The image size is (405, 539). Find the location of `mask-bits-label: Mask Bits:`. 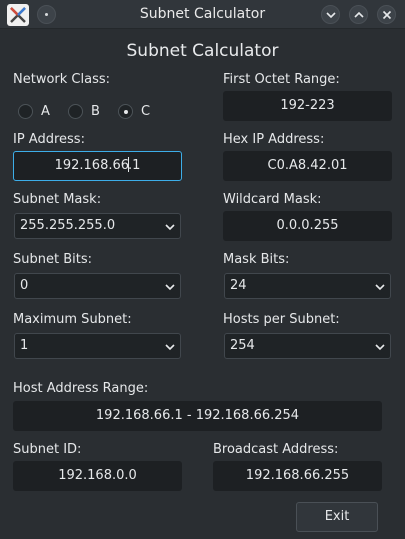

mask-bits-label: Mask Bits: is located at coordinates (256, 259).